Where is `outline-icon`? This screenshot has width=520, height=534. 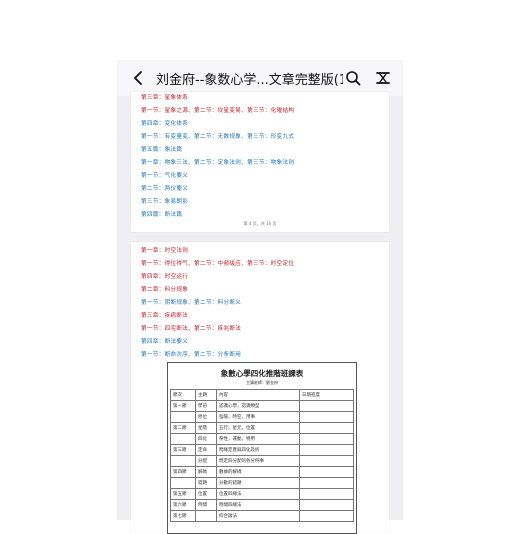
outline-icon is located at coordinates (383, 78).